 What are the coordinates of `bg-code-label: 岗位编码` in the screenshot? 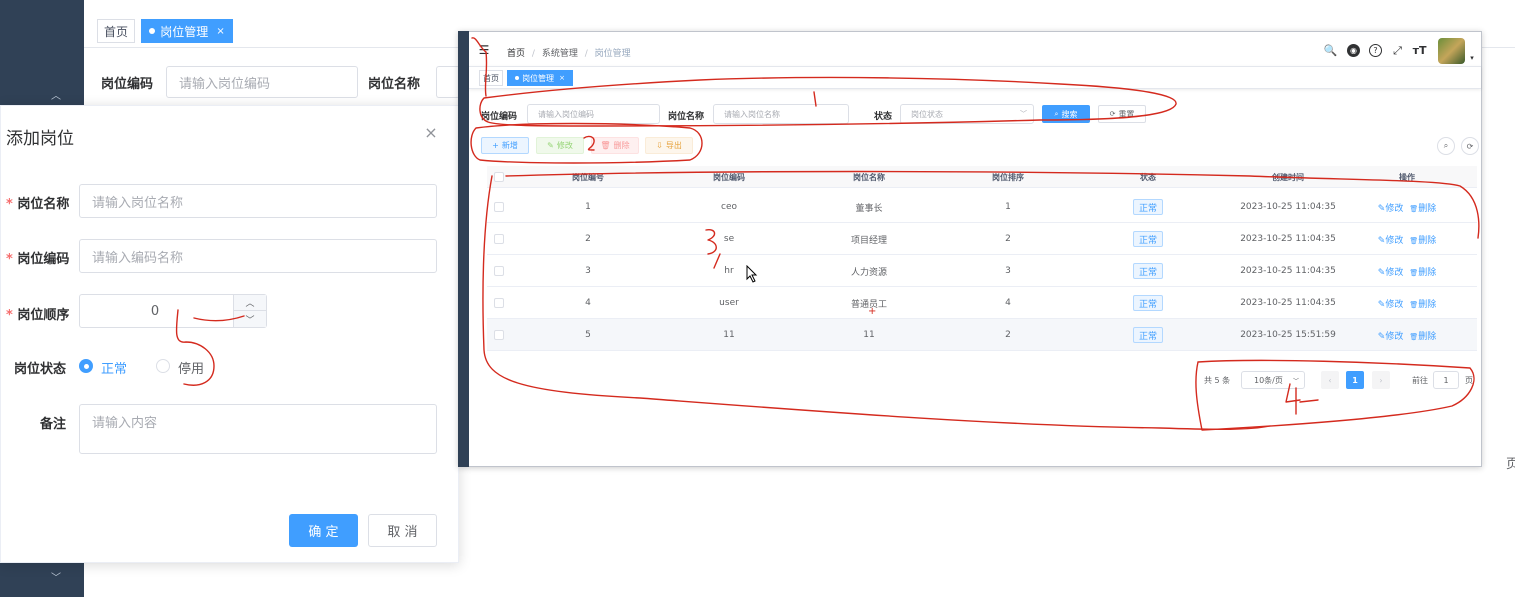 It's located at (127, 84).